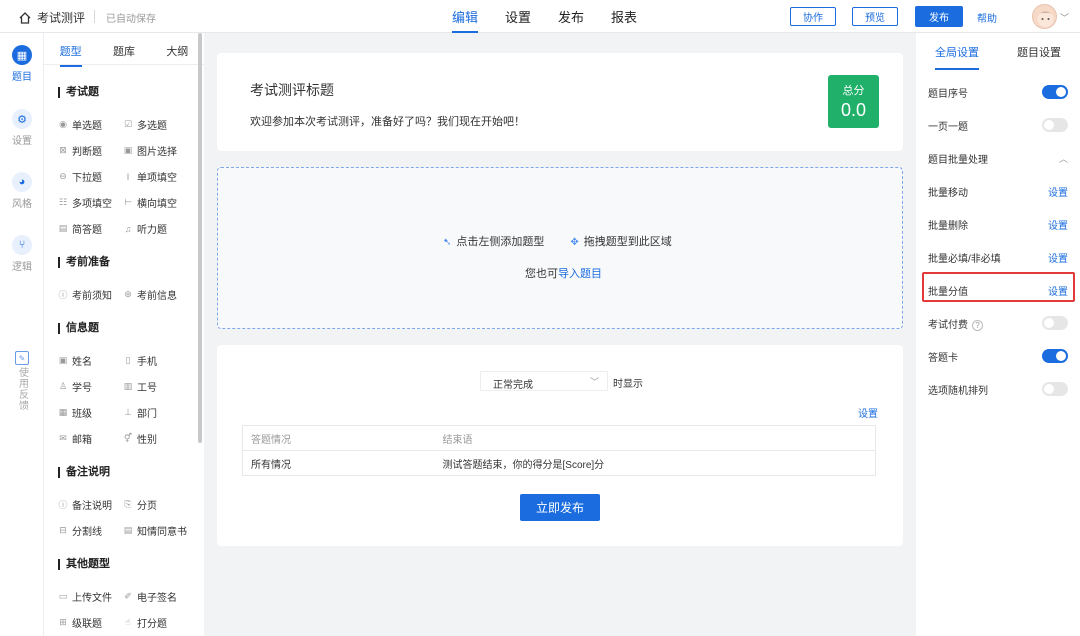  What do you see at coordinates (1044, 16) in the screenshot?
I see `avatar` at bounding box center [1044, 16].